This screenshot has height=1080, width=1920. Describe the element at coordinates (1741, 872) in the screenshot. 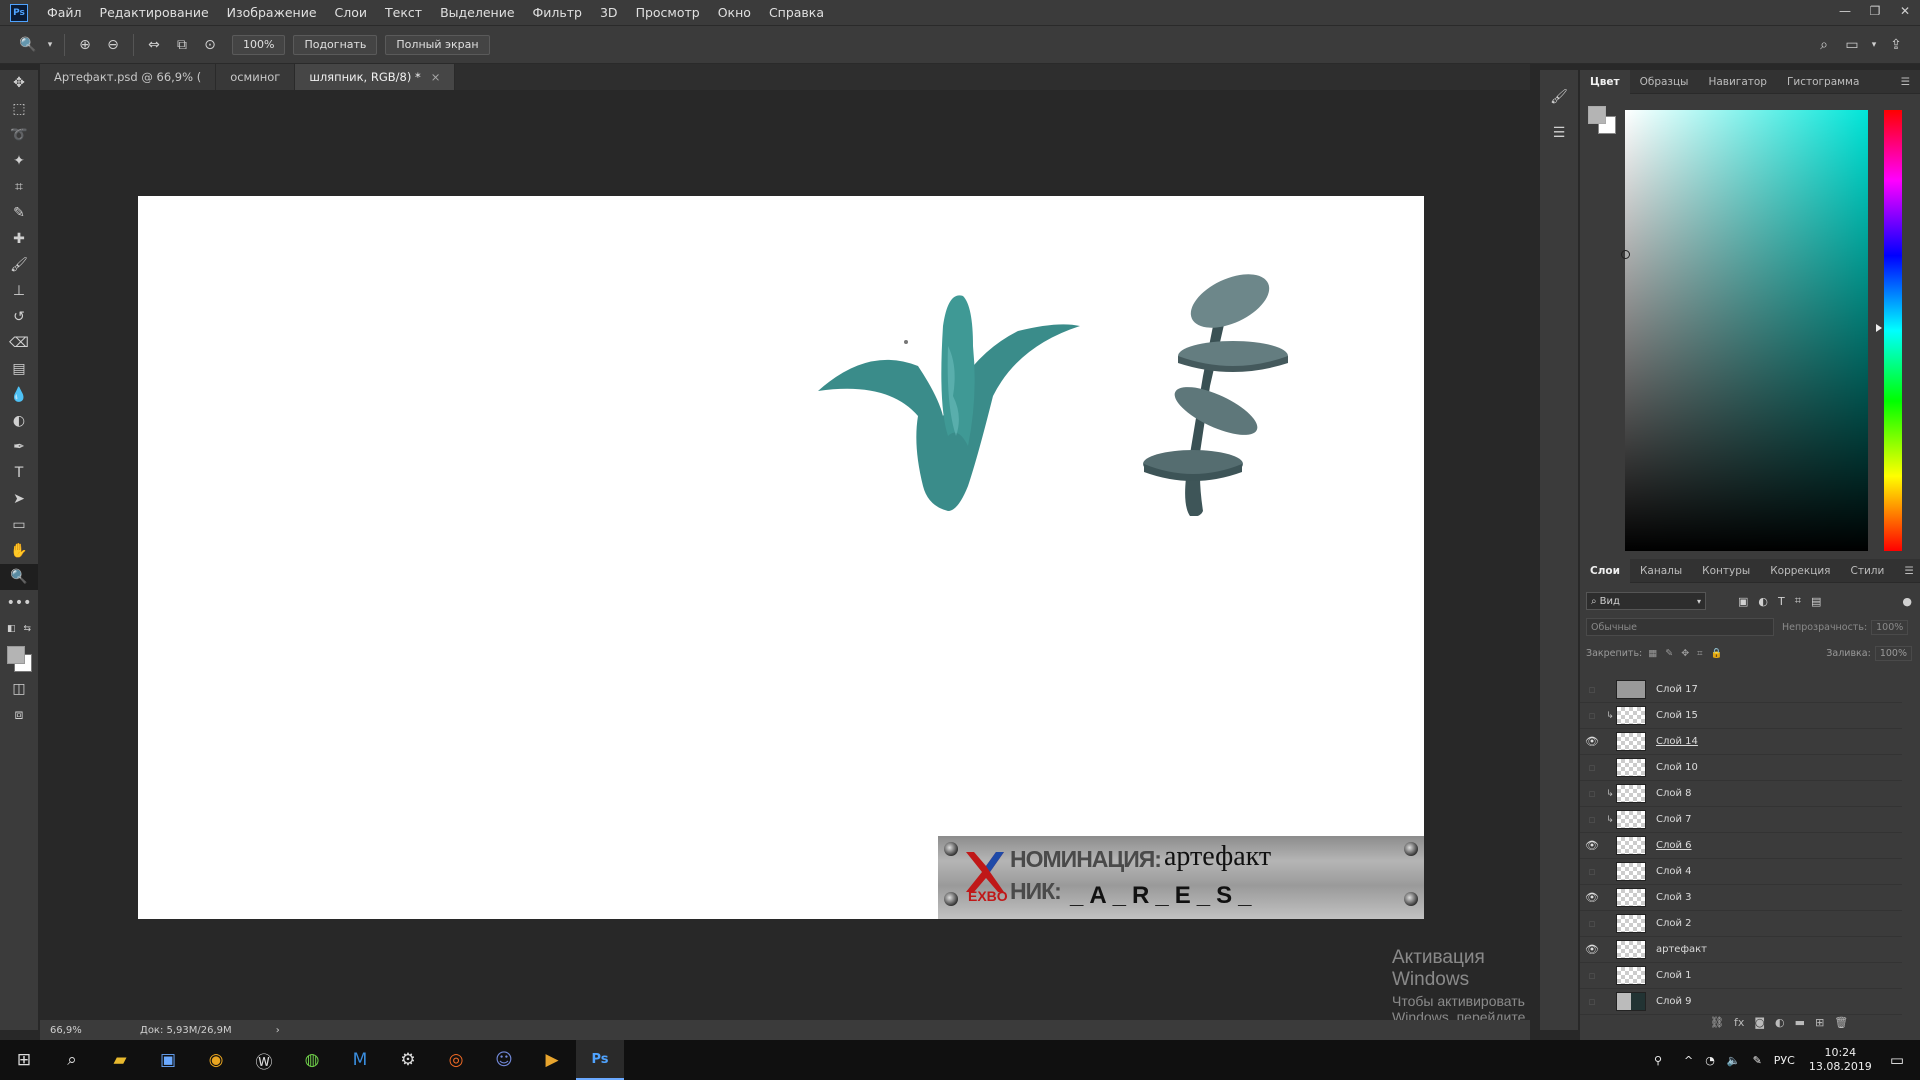

I see `layer-row: ▫ Слой 4` at that location.